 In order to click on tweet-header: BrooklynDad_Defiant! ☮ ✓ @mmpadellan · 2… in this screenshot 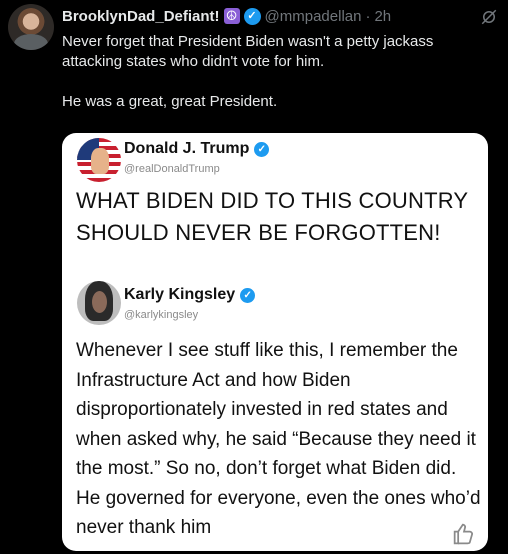, I will do `click(226, 16)`.